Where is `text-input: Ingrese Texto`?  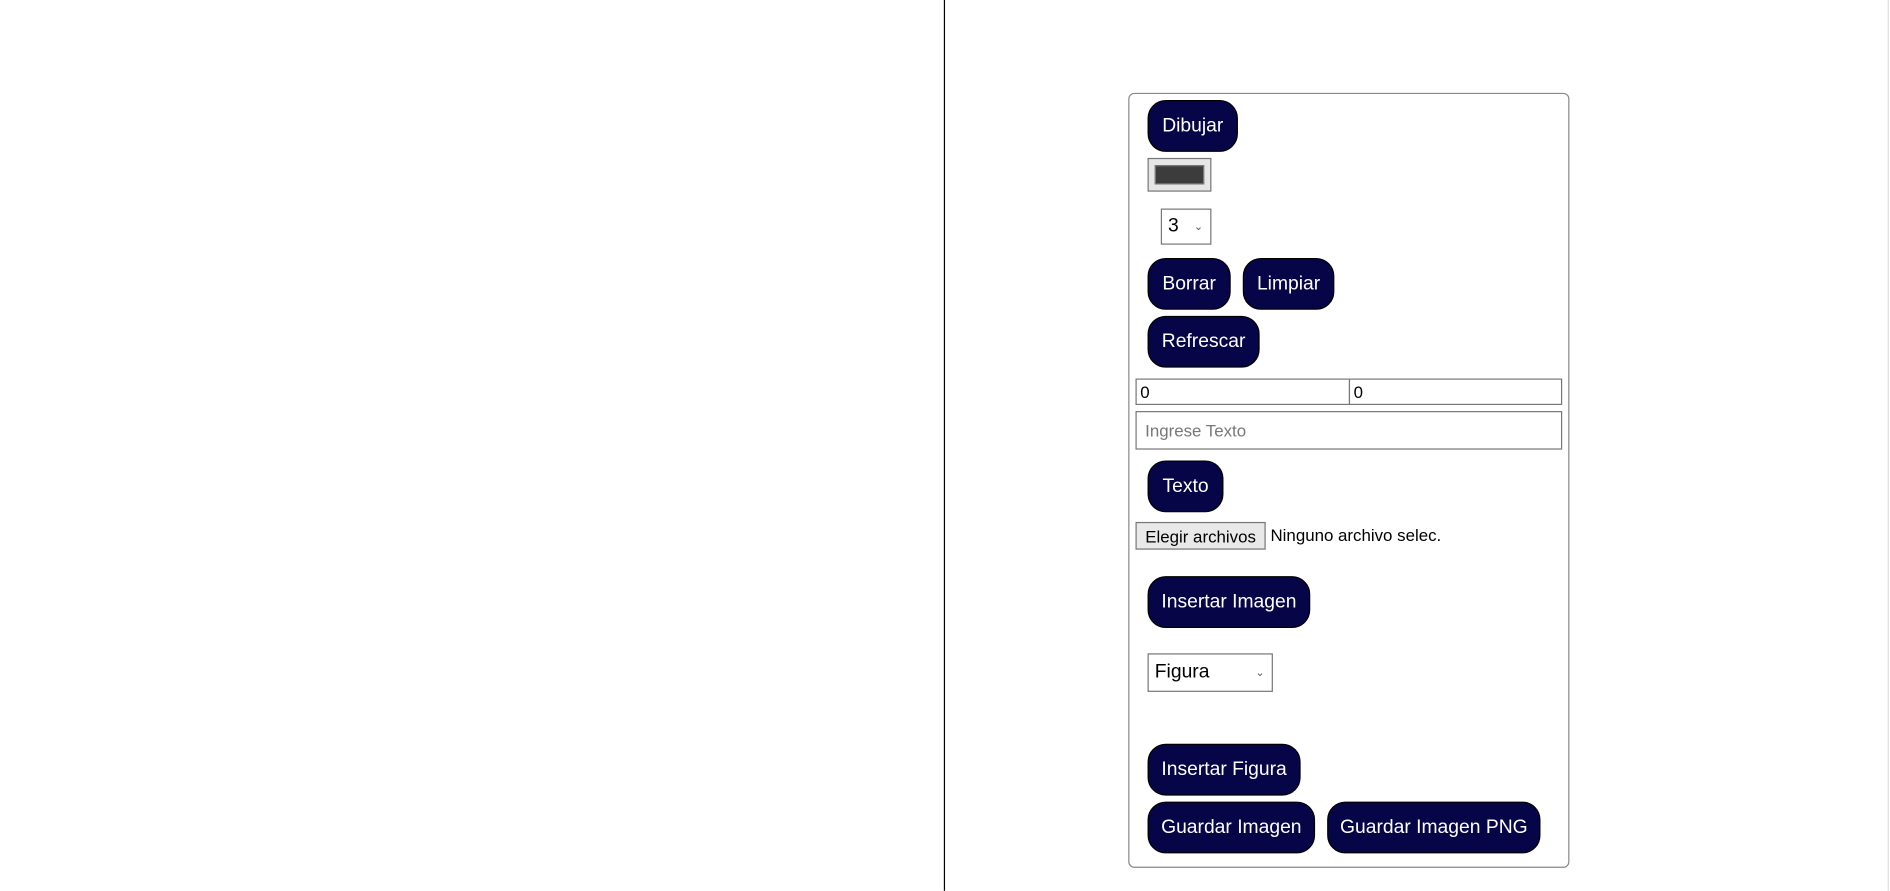 text-input: Ingrese Texto is located at coordinates (1349, 430).